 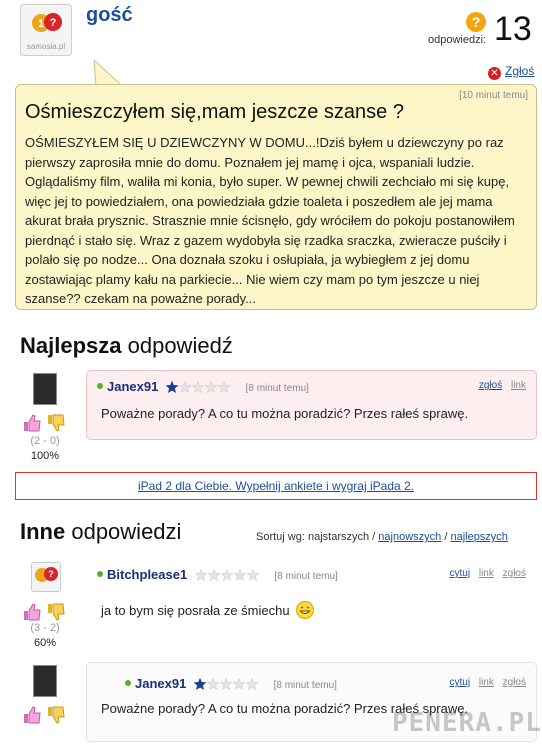 What do you see at coordinates (108, 73) in the screenshot?
I see `speech-bubble-tail` at bounding box center [108, 73].